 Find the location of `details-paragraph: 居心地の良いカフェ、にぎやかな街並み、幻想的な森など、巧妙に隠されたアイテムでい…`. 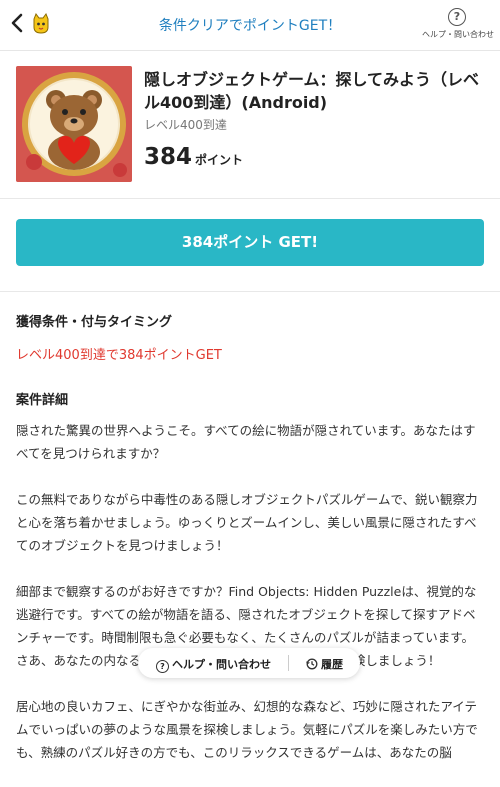

details-paragraph: 居心地の良いカフェ、にぎやかな街並み、幻想的な森など、巧妙に隠されたアイテムでい… is located at coordinates (247, 729).